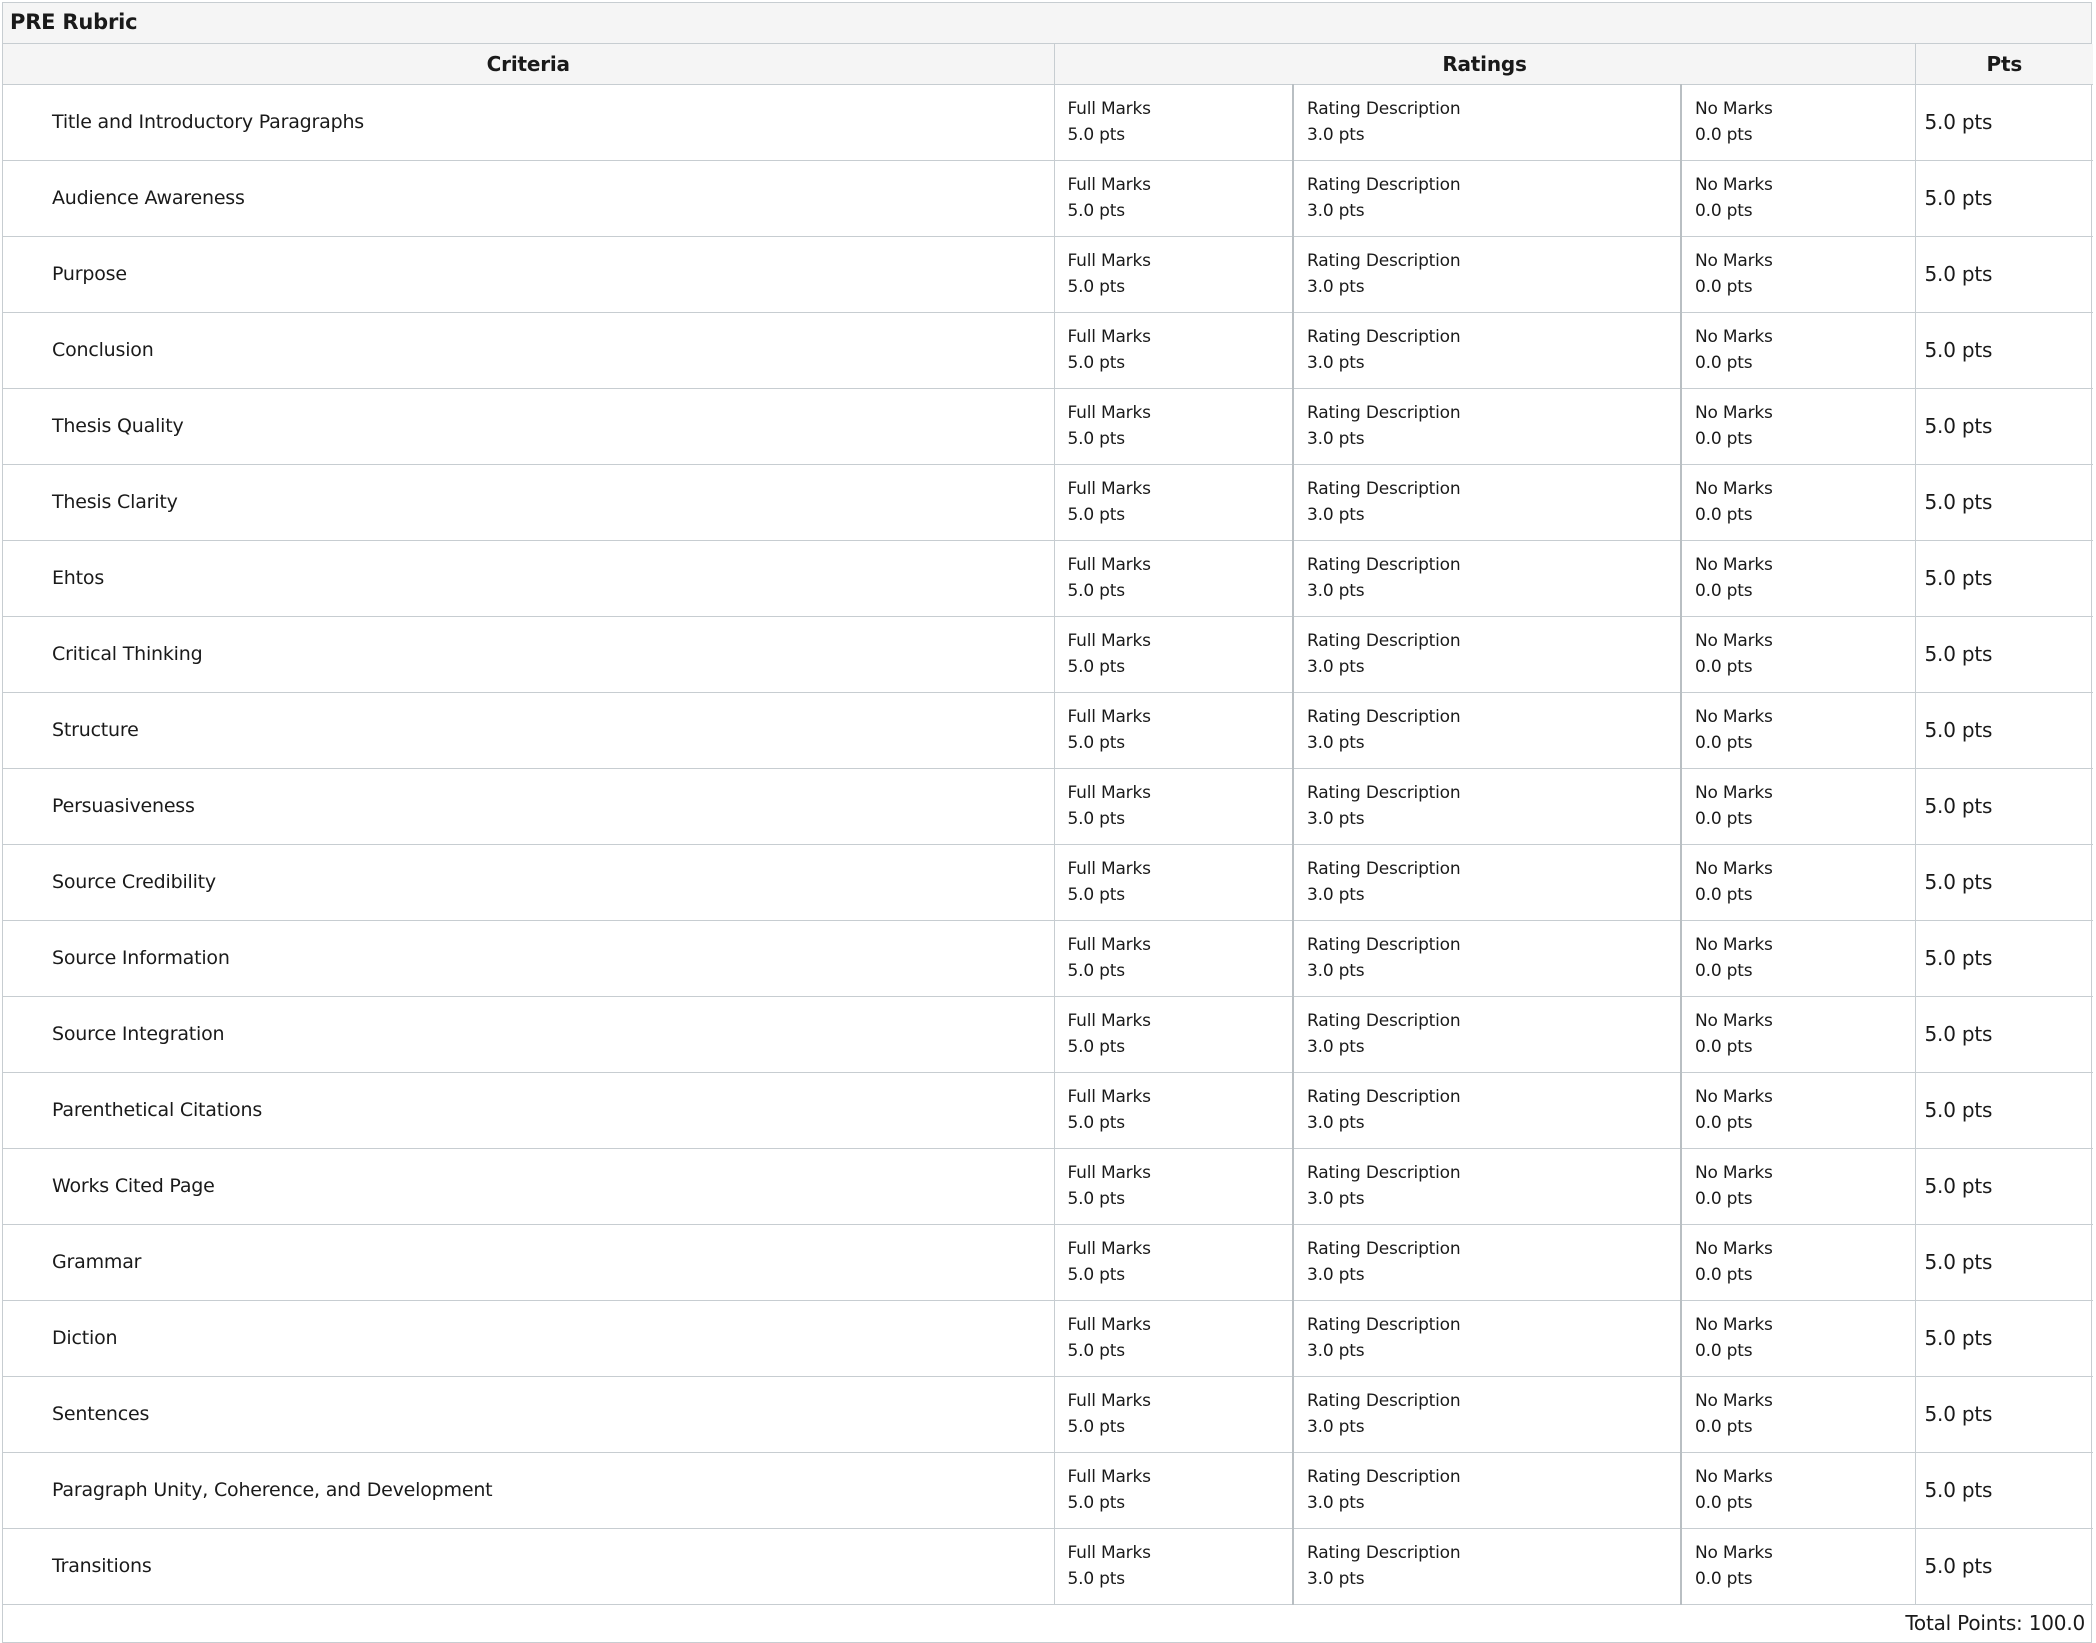 Image resolution: width=2096 pixels, height=1643 pixels. Describe the element at coordinates (2004, 654) in the screenshot. I see `criterion-points: 5.0 pts` at that location.